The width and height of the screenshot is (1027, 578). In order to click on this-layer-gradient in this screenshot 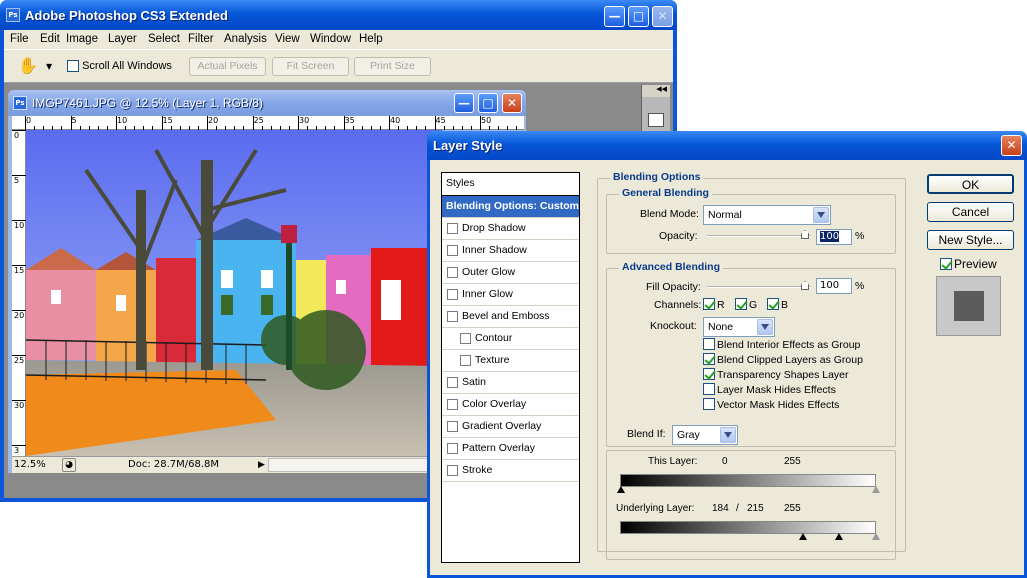, I will do `click(748, 480)`.